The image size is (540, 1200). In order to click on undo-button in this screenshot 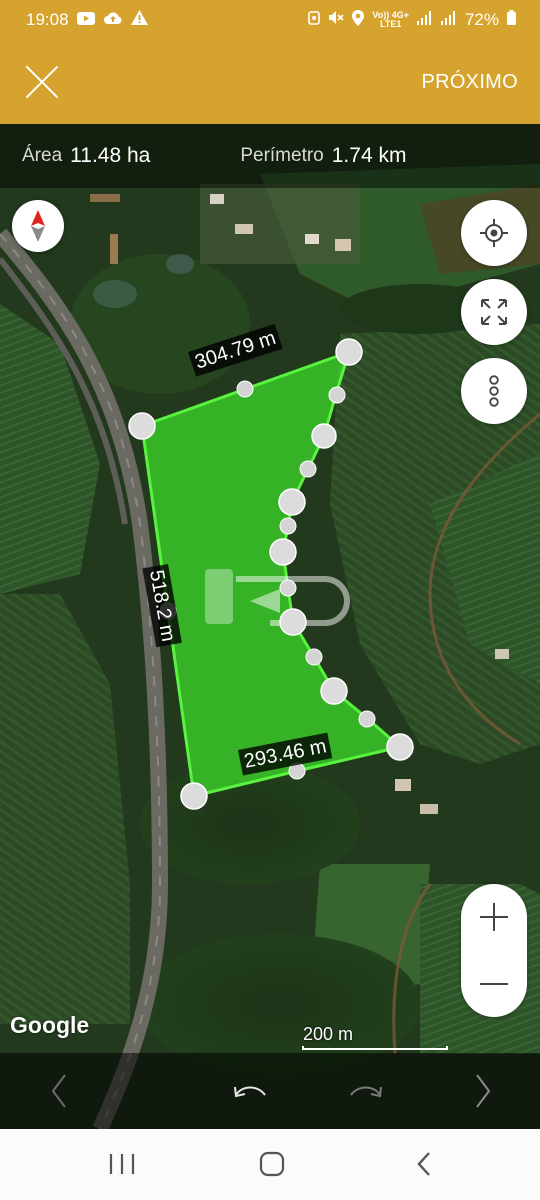, I will do `click(250, 1091)`.